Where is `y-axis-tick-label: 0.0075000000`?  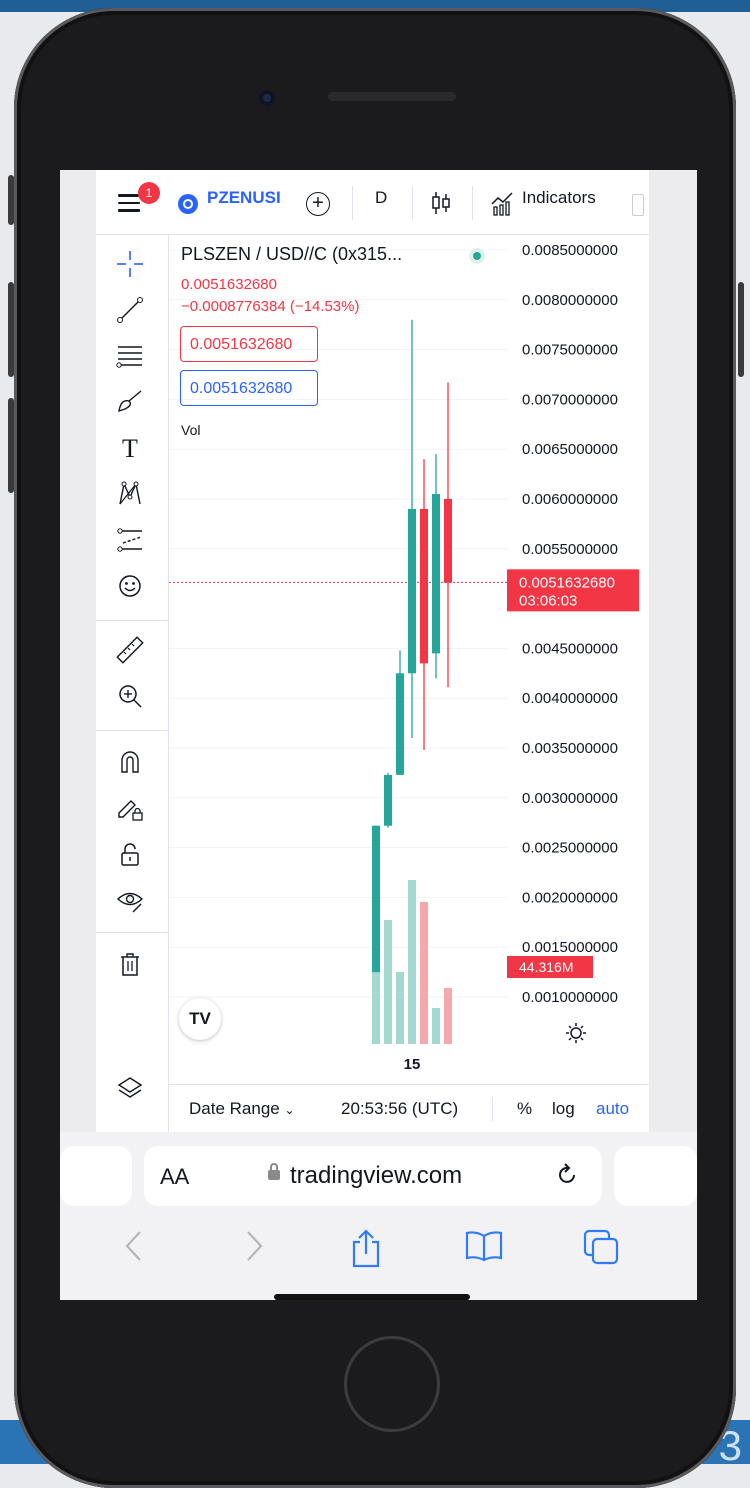 y-axis-tick-label: 0.0075000000 is located at coordinates (570, 350).